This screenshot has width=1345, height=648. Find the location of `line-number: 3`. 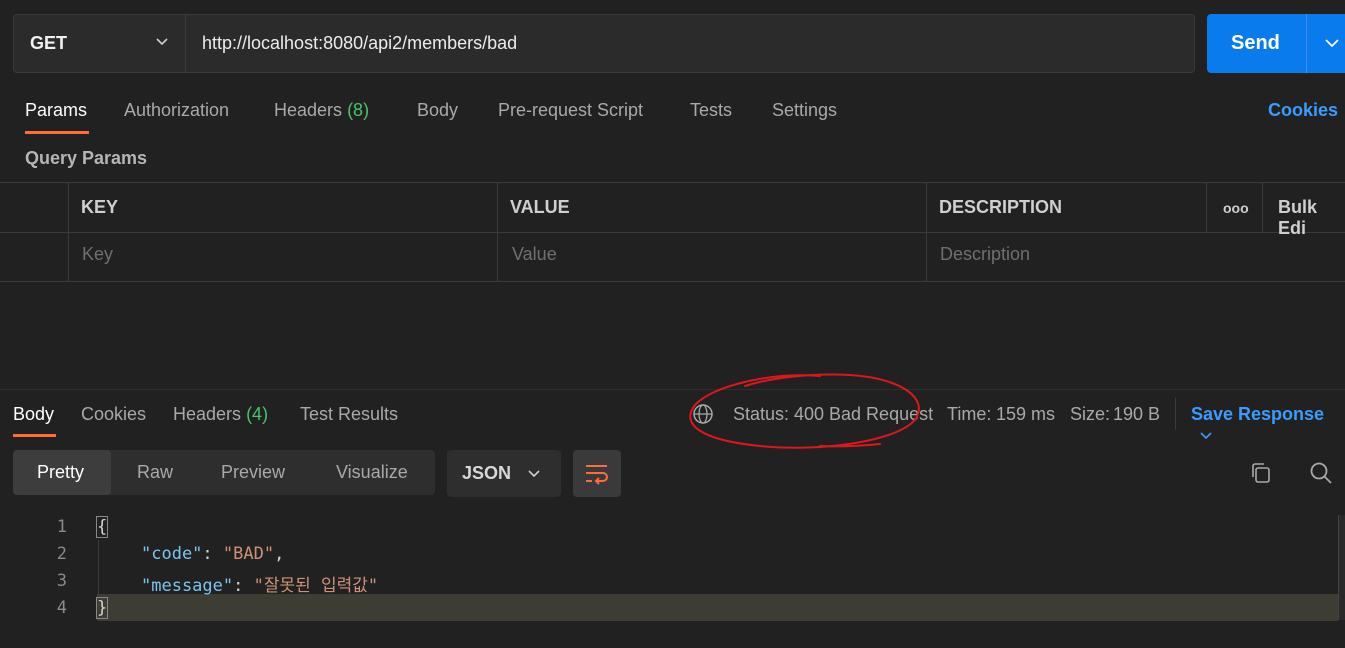

line-number: 3 is located at coordinates (61, 581).